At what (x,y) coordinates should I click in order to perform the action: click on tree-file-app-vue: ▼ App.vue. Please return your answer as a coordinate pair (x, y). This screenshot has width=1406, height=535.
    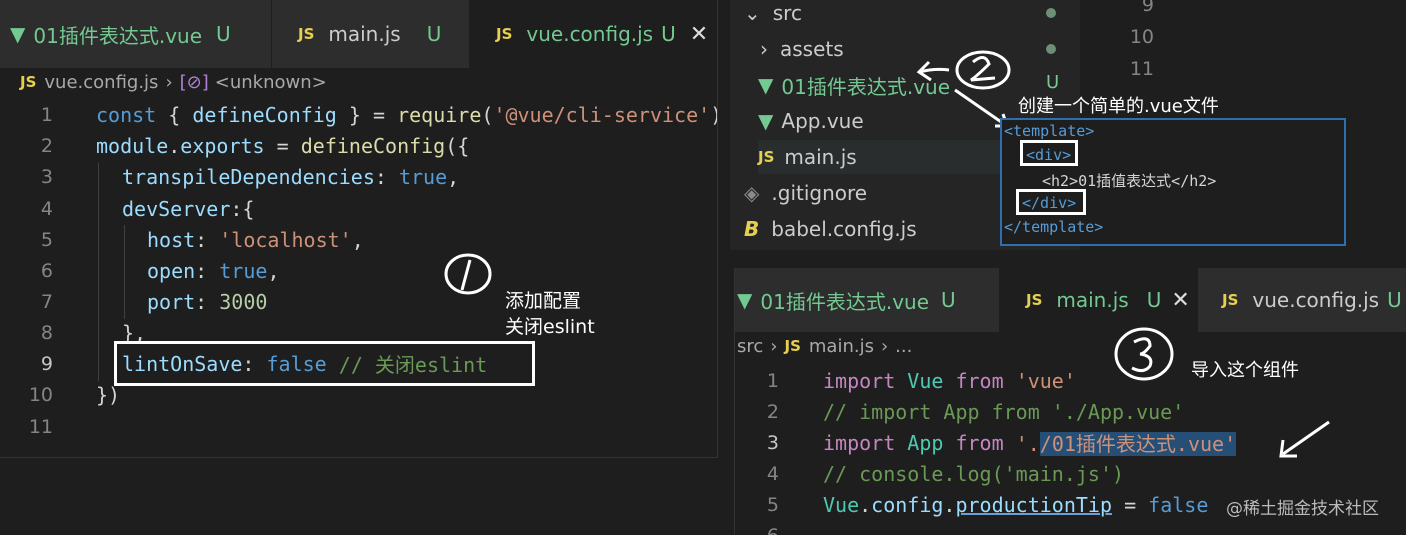
    Looking at the image, I should click on (811, 121).